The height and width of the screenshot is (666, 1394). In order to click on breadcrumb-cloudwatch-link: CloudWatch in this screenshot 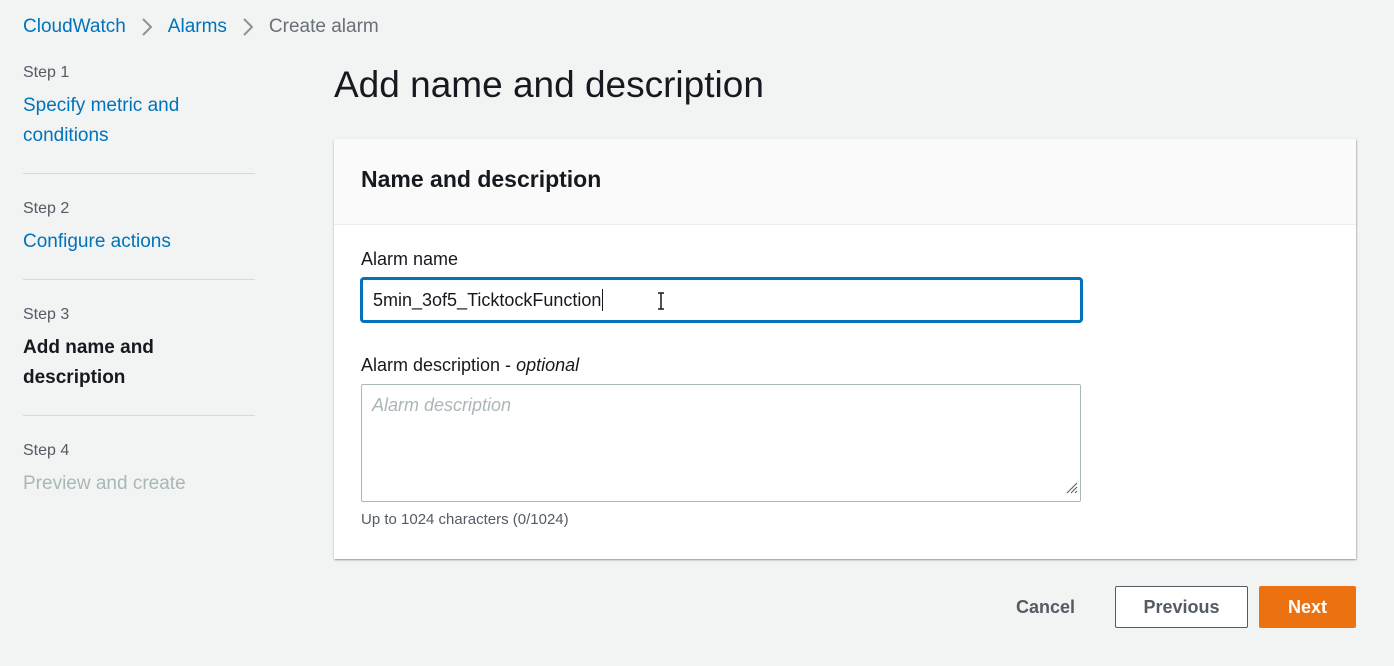, I will do `click(74, 27)`.